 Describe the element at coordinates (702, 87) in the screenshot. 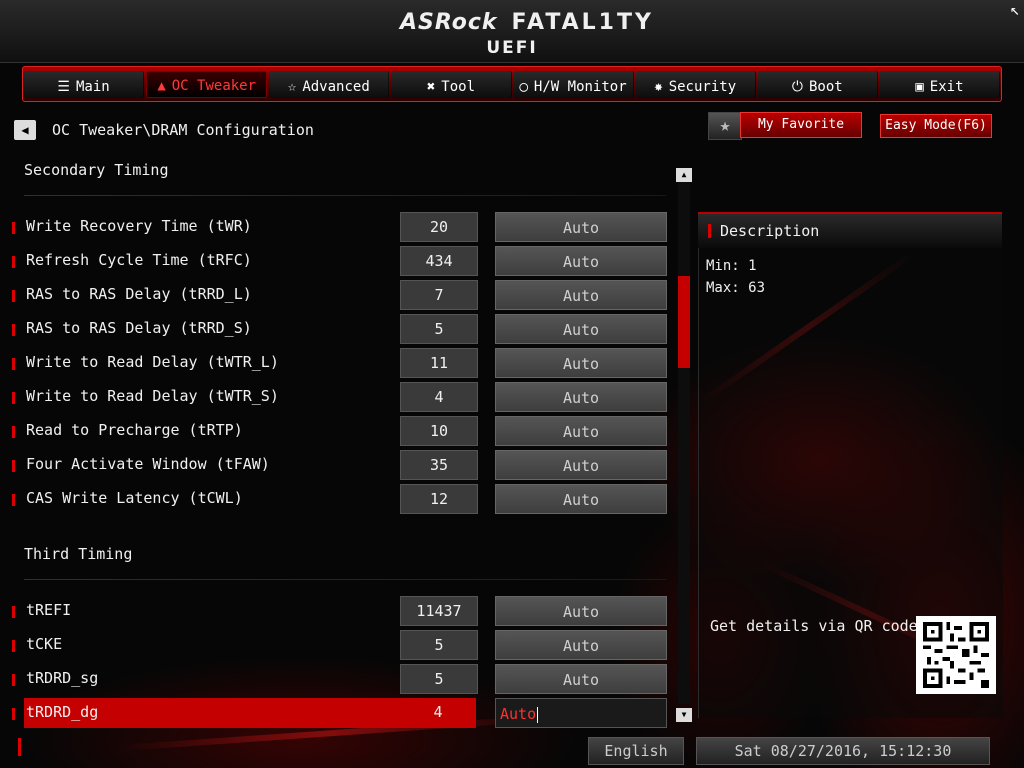

I see `tab-label: Security` at that location.